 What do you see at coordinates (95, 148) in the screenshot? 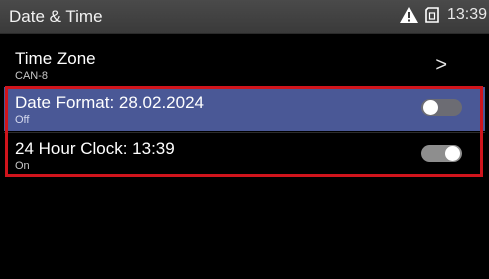
I see `24-hour-clock-label: 24 Hour Clock: 13:39` at bounding box center [95, 148].